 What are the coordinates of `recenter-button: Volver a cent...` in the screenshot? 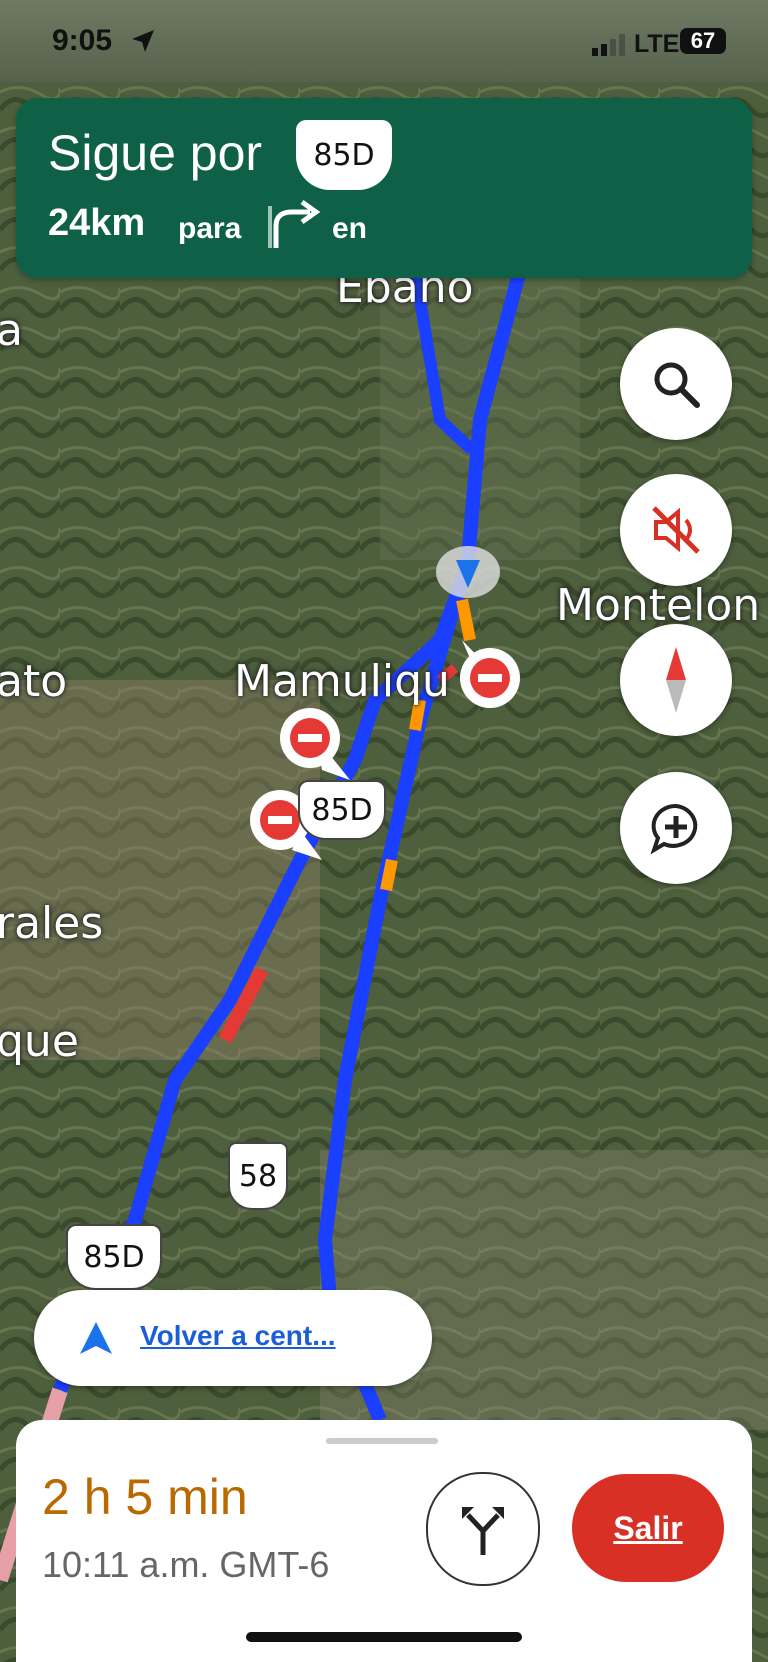 It's located at (233, 1338).